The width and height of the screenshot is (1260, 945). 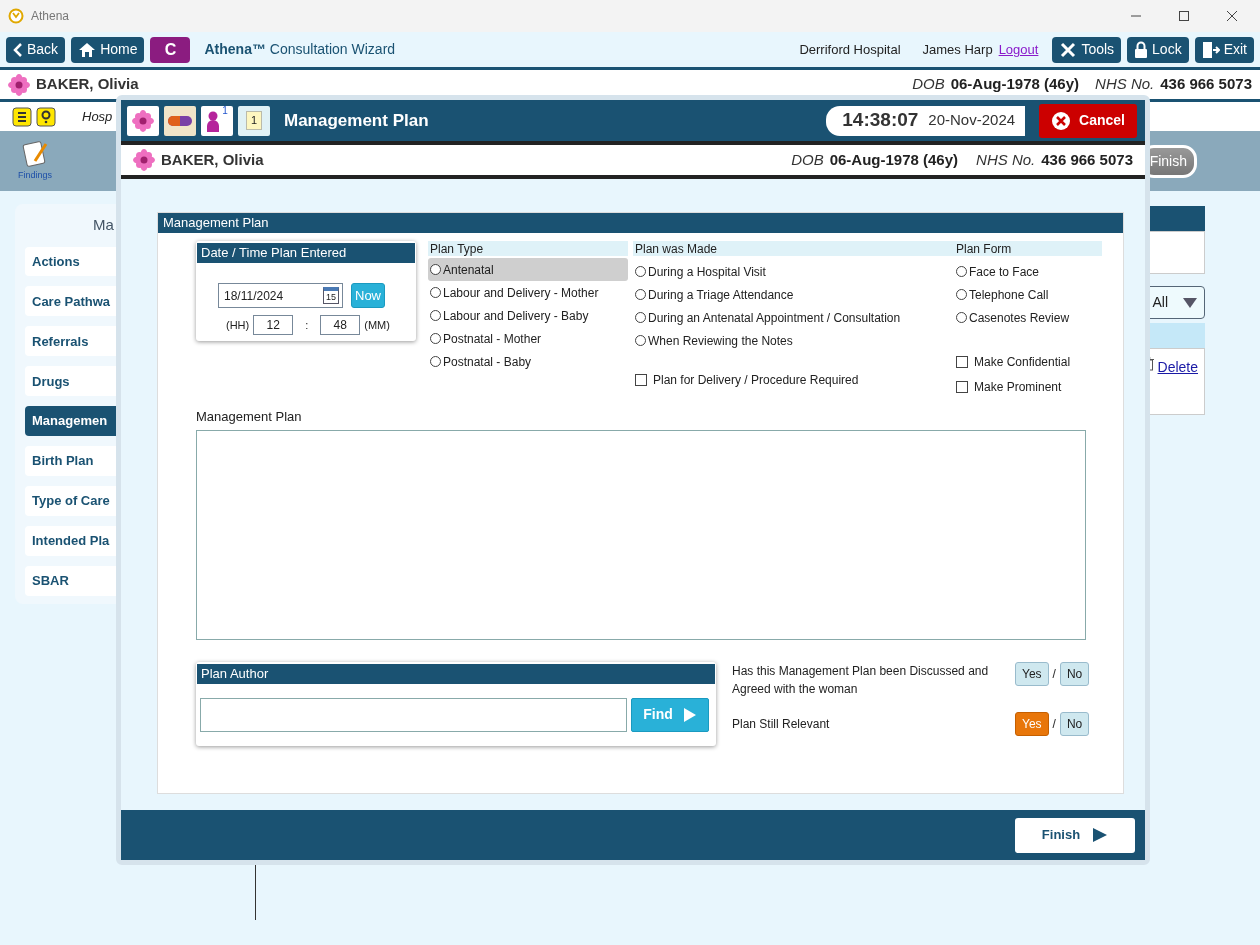 What do you see at coordinates (70, 541) in the screenshot?
I see `sidebar-item: Intended Pla` at bounding box center [70, 541].